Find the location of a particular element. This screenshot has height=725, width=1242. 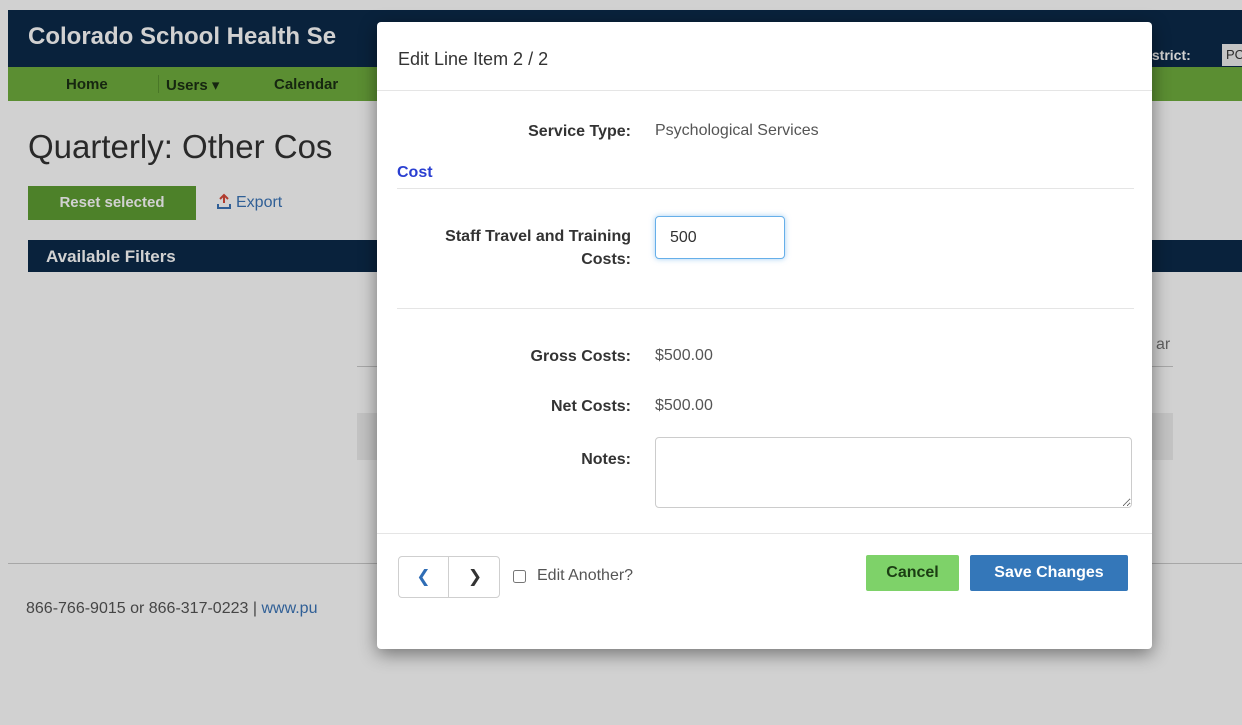

staff-travel-label: Staff Travel and Training Costs: is located at coordinates (538, 248).